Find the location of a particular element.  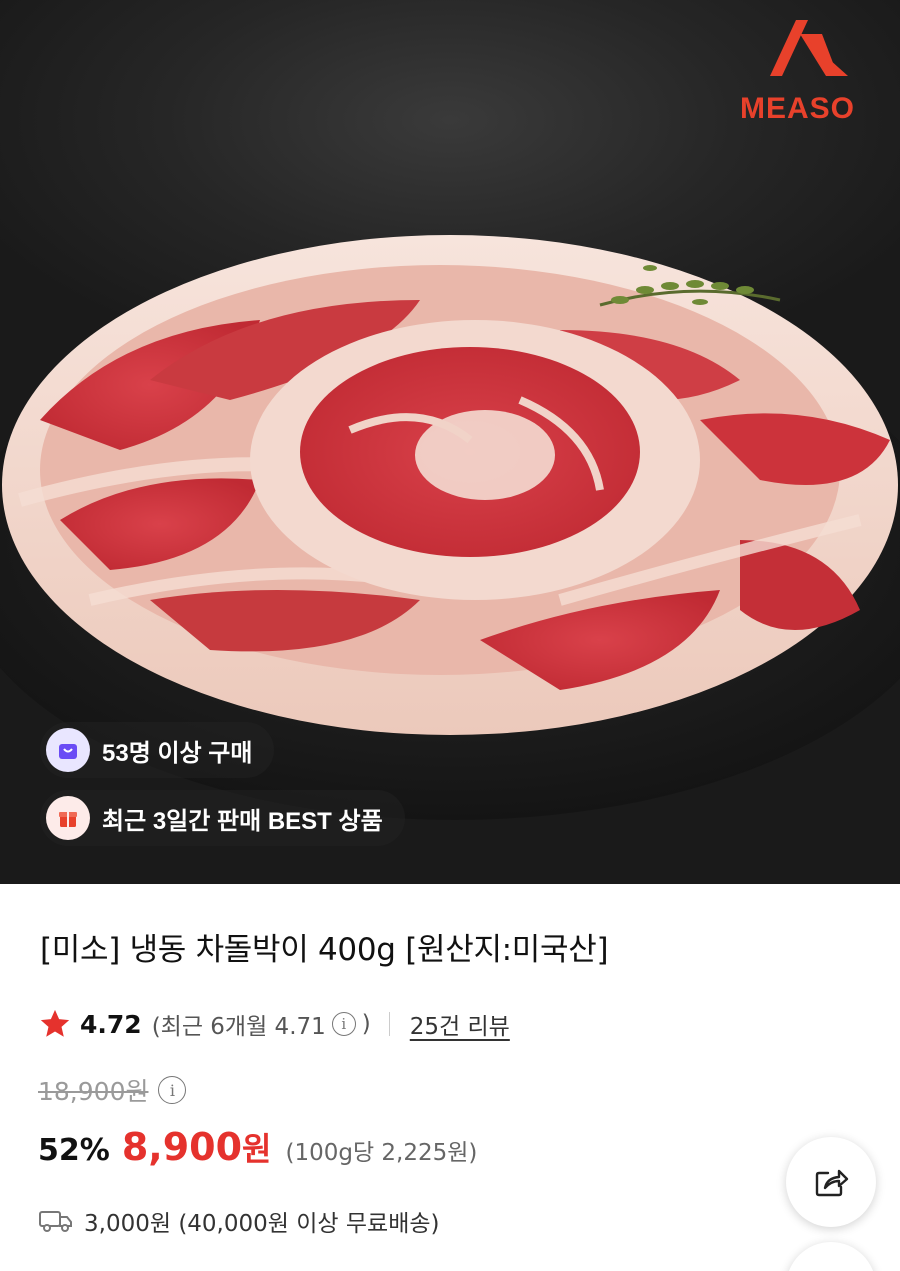

buyers-badge-text: 53명 이상 구매 is located at coordinates (177, 753).